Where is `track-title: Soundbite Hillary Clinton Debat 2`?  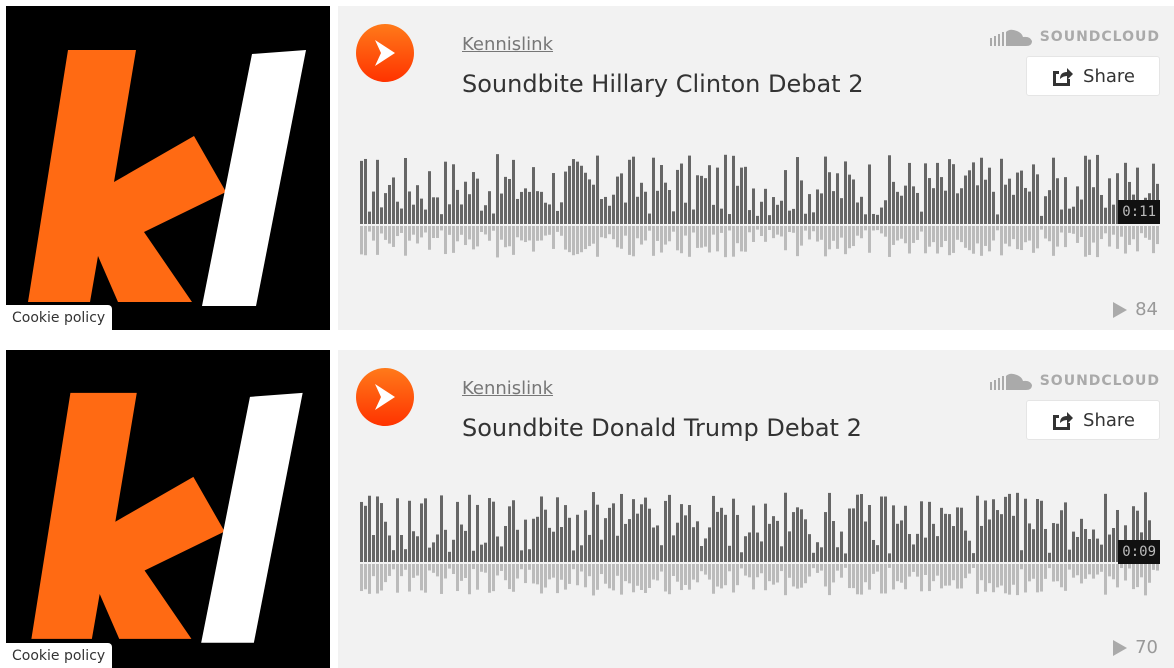
track-title: Soundbite Hillary Clinton Debat 2 is located at coordinates (662, 84).